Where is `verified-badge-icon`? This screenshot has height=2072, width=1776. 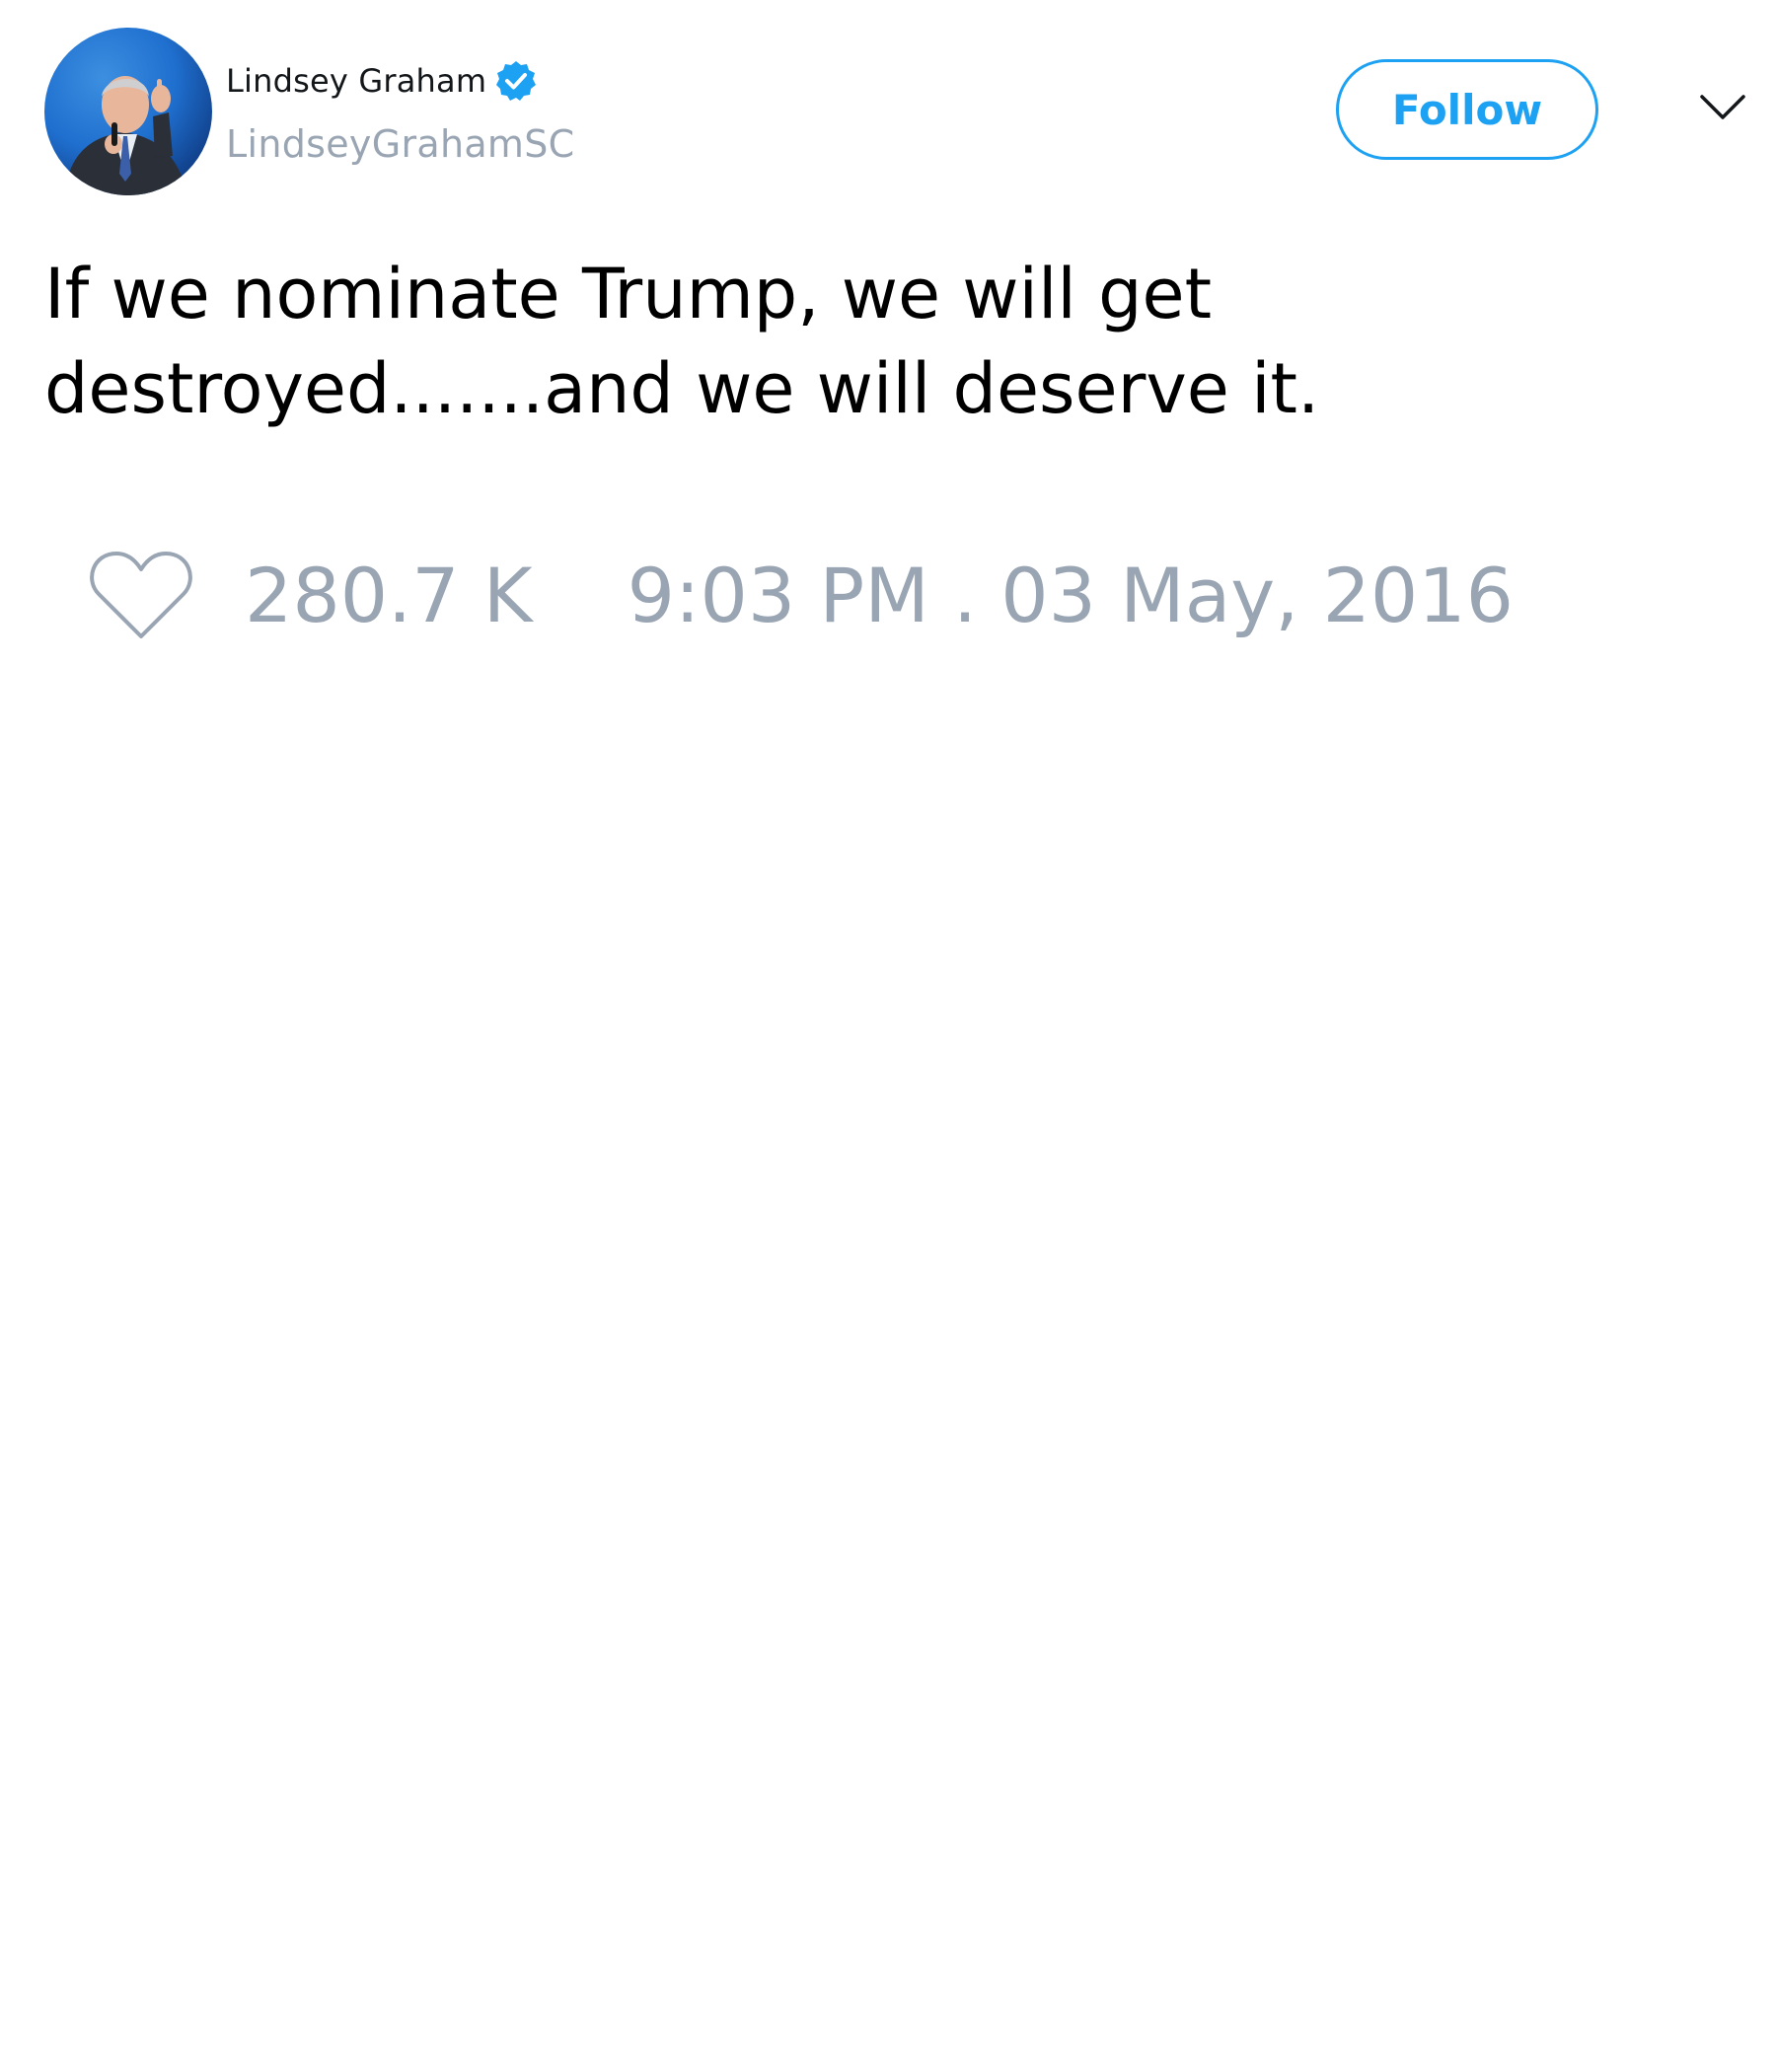
verified-badge-icon is located at coordinates (517, 81).